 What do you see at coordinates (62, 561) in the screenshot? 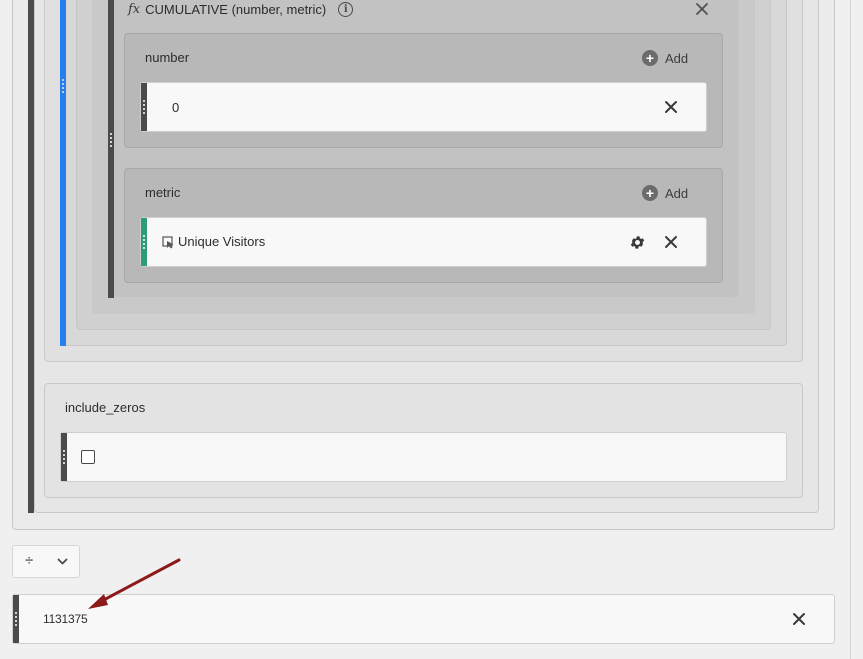
I see `chevron-down-icon` at bounding box center [62, 561].